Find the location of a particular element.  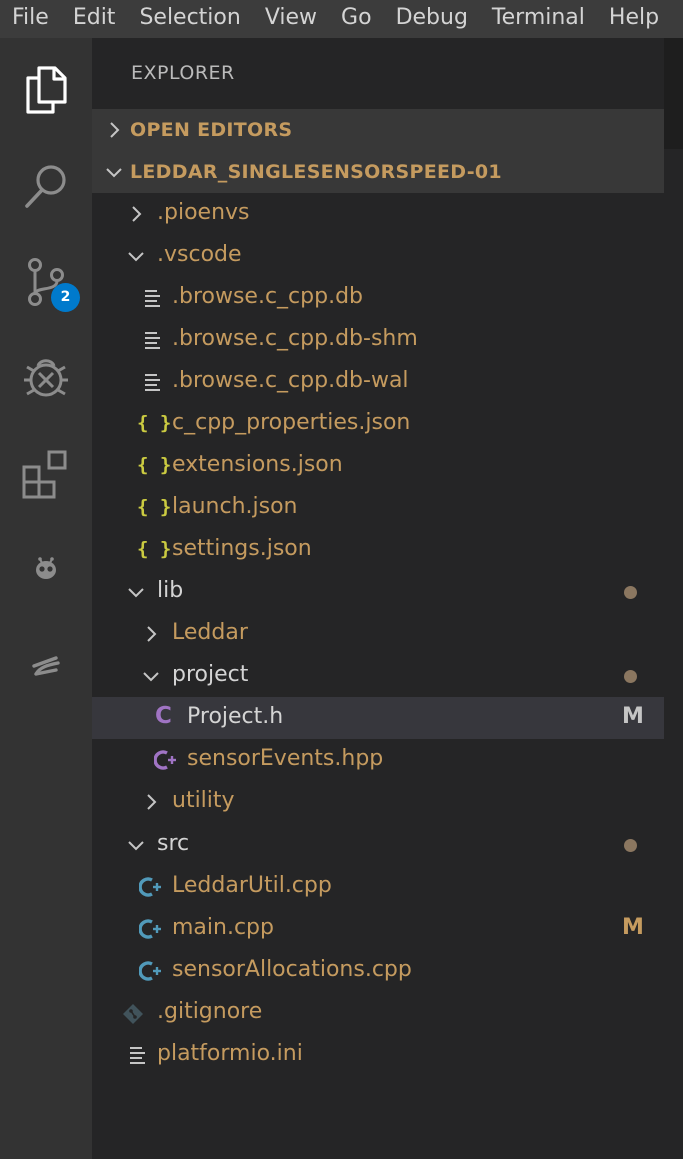

tree-item-label: src is located at coordinates (173, 843).